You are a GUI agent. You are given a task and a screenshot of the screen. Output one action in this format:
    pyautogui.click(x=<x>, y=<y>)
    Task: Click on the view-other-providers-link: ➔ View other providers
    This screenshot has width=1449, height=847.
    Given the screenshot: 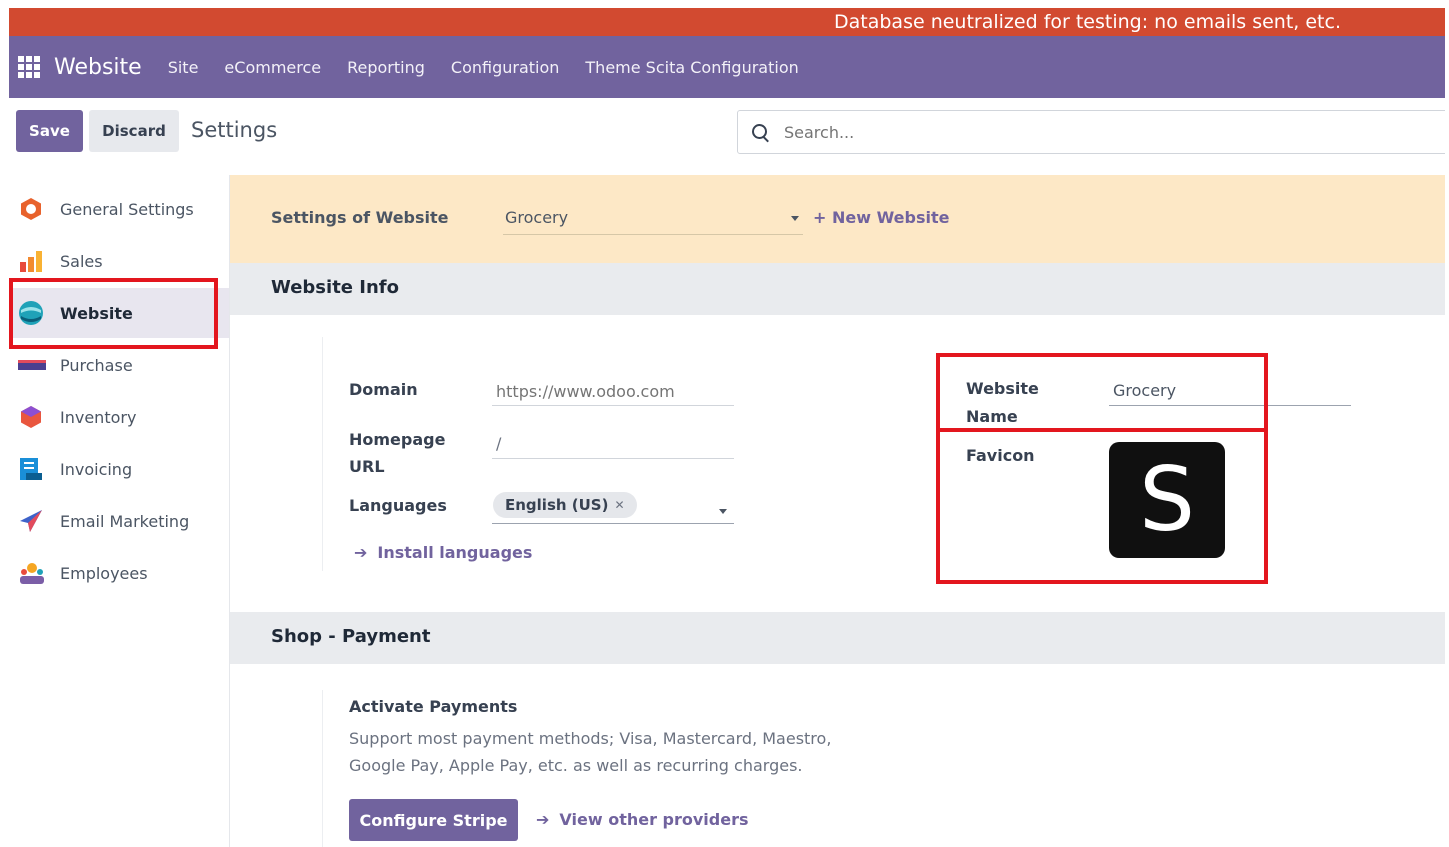 What is the action you would take?
    pyautogui.click(x=642, y=819)
    